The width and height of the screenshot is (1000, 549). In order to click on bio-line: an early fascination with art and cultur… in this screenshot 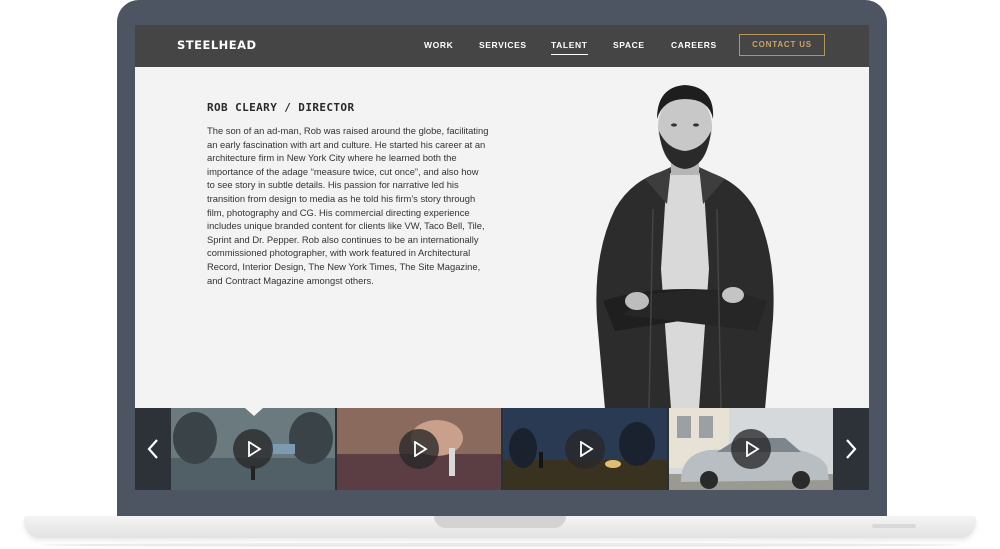, I will do `click(346, 144)`.